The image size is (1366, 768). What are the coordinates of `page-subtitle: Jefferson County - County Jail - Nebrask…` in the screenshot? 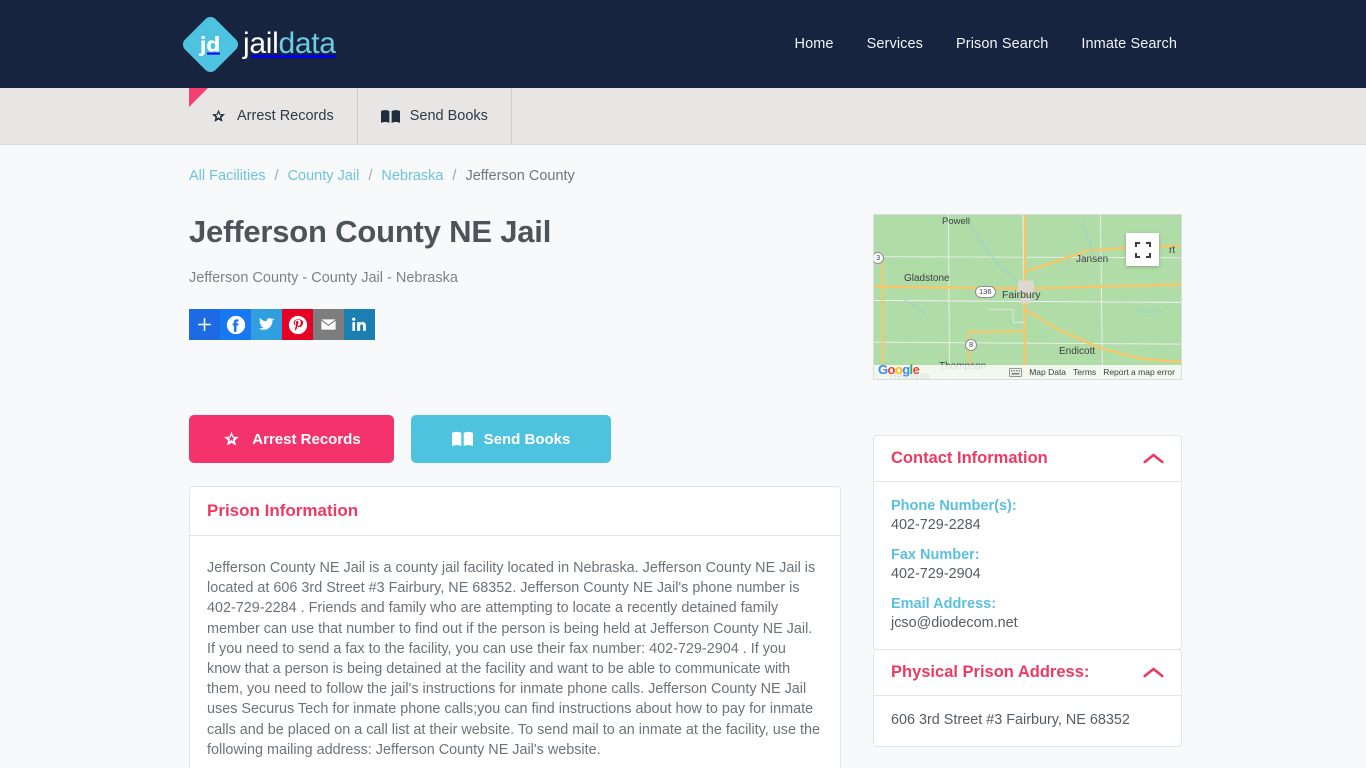 It's located at (323, 278).